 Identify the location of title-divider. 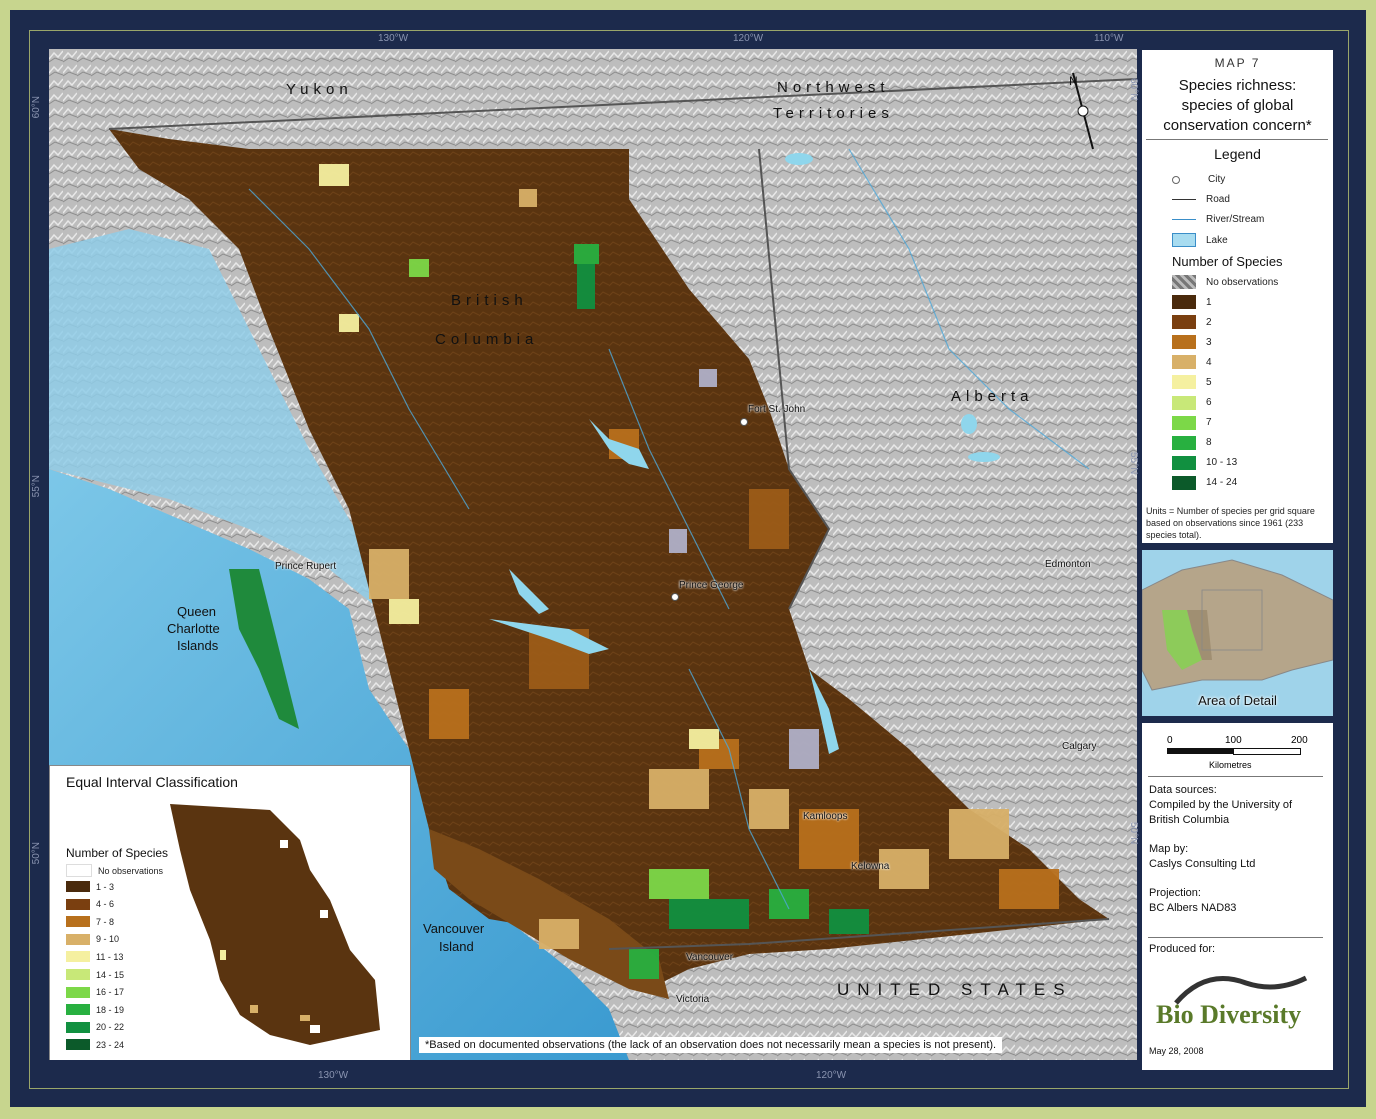
(1237, 139).